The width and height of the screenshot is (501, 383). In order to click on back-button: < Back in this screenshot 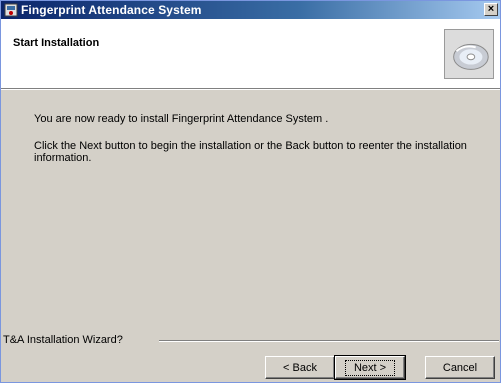, I will do `click(300, 367)`.